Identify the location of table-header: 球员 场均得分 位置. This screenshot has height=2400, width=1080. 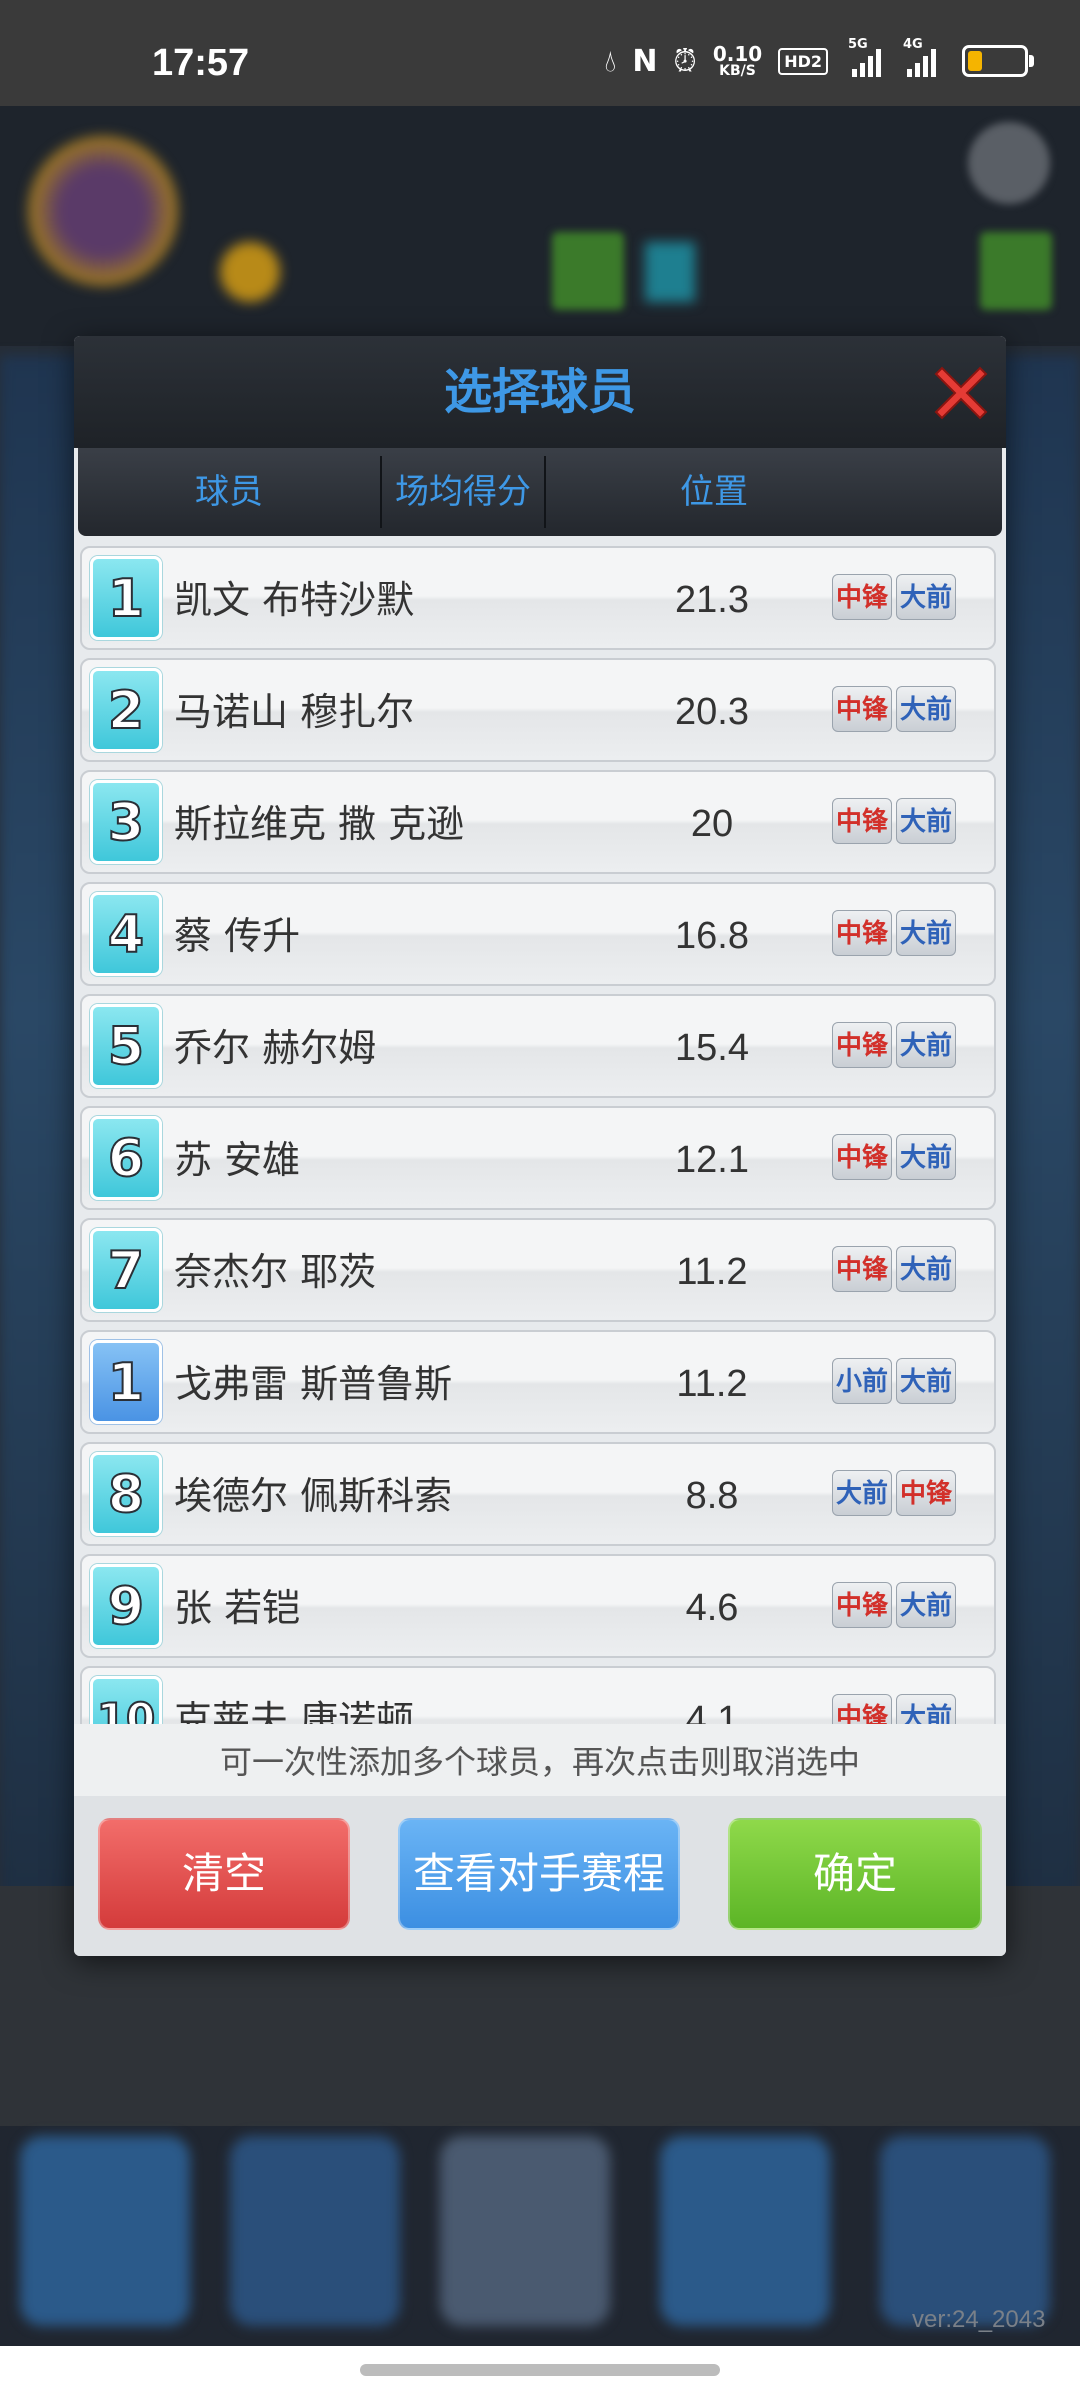
(540, 492).